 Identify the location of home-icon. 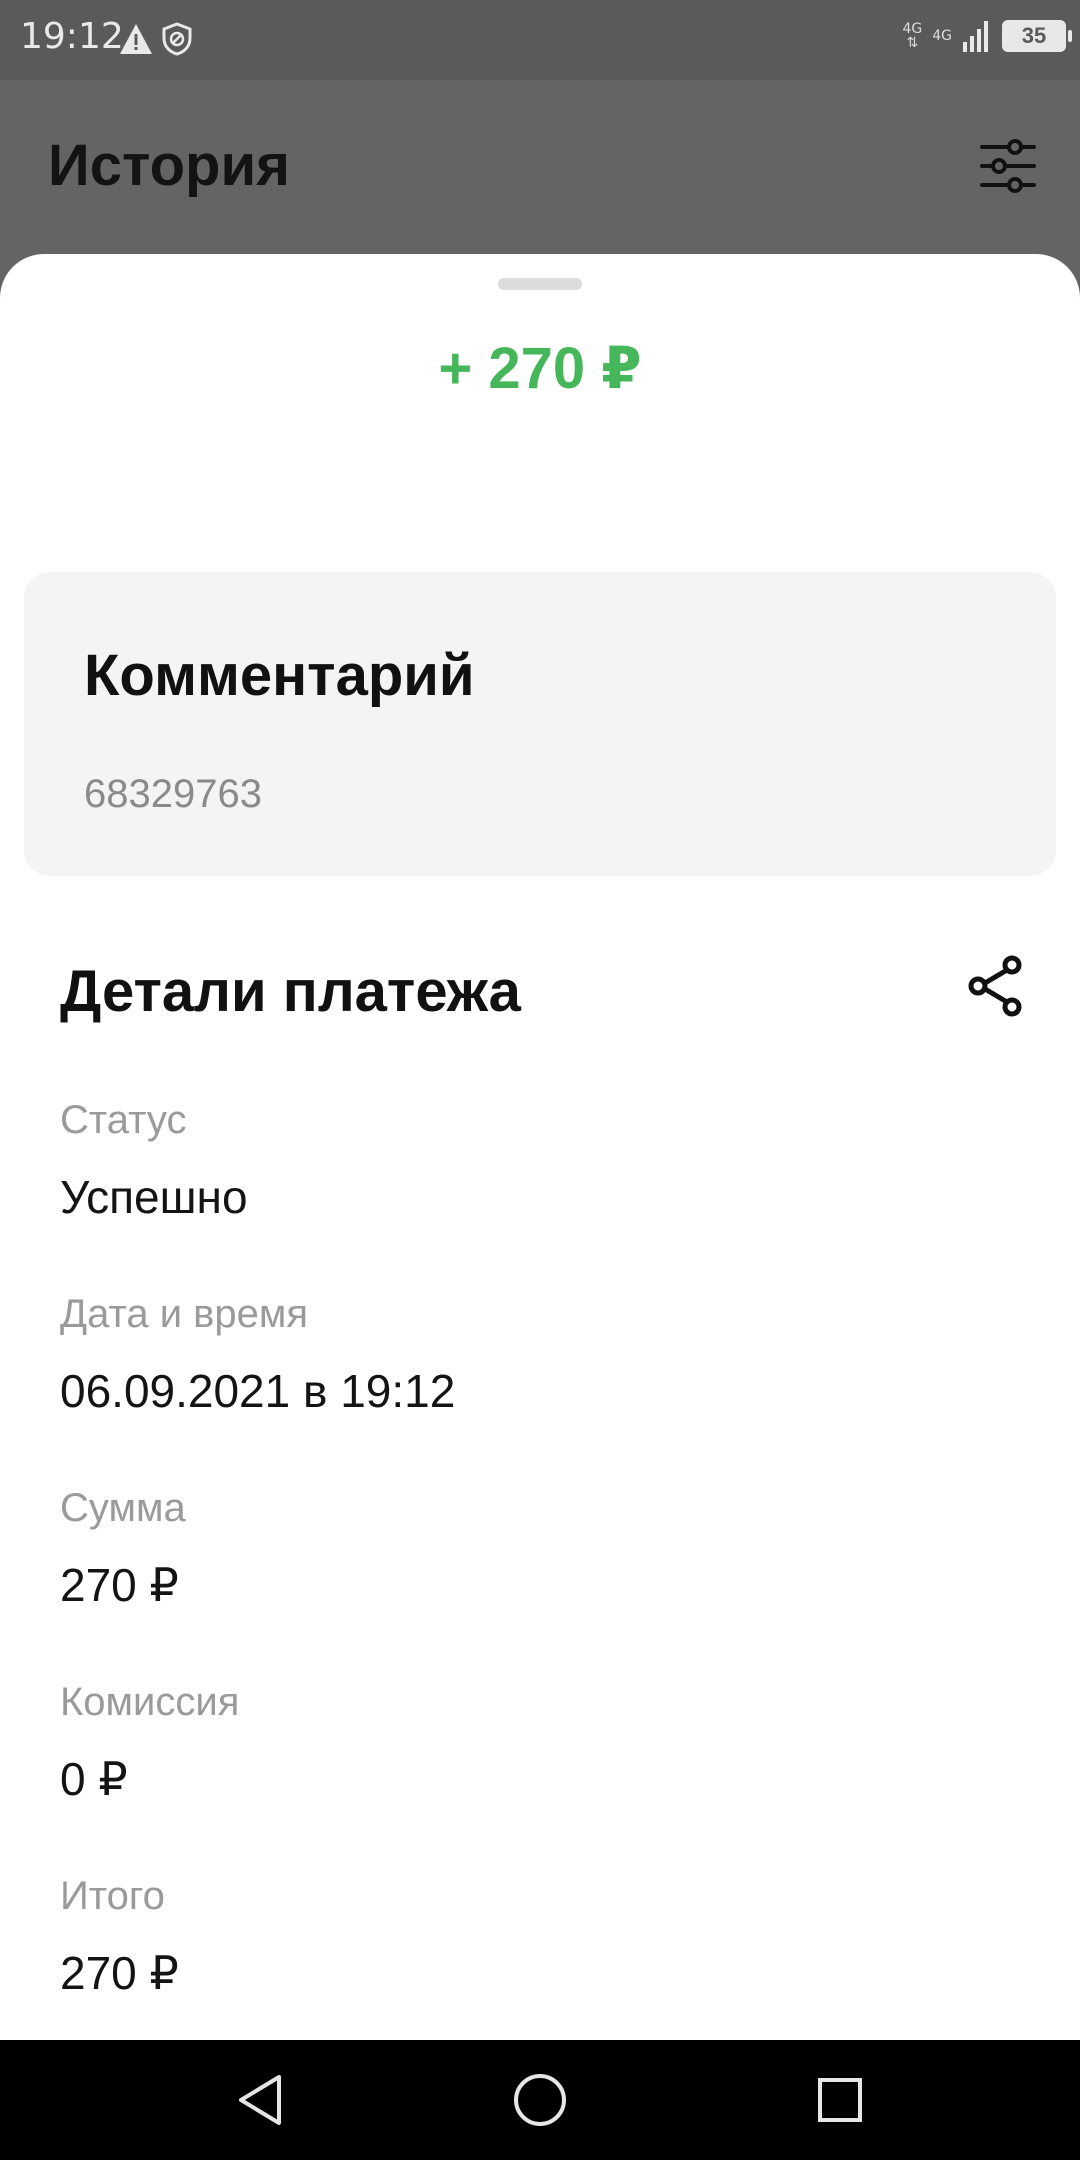
(540, 2100).